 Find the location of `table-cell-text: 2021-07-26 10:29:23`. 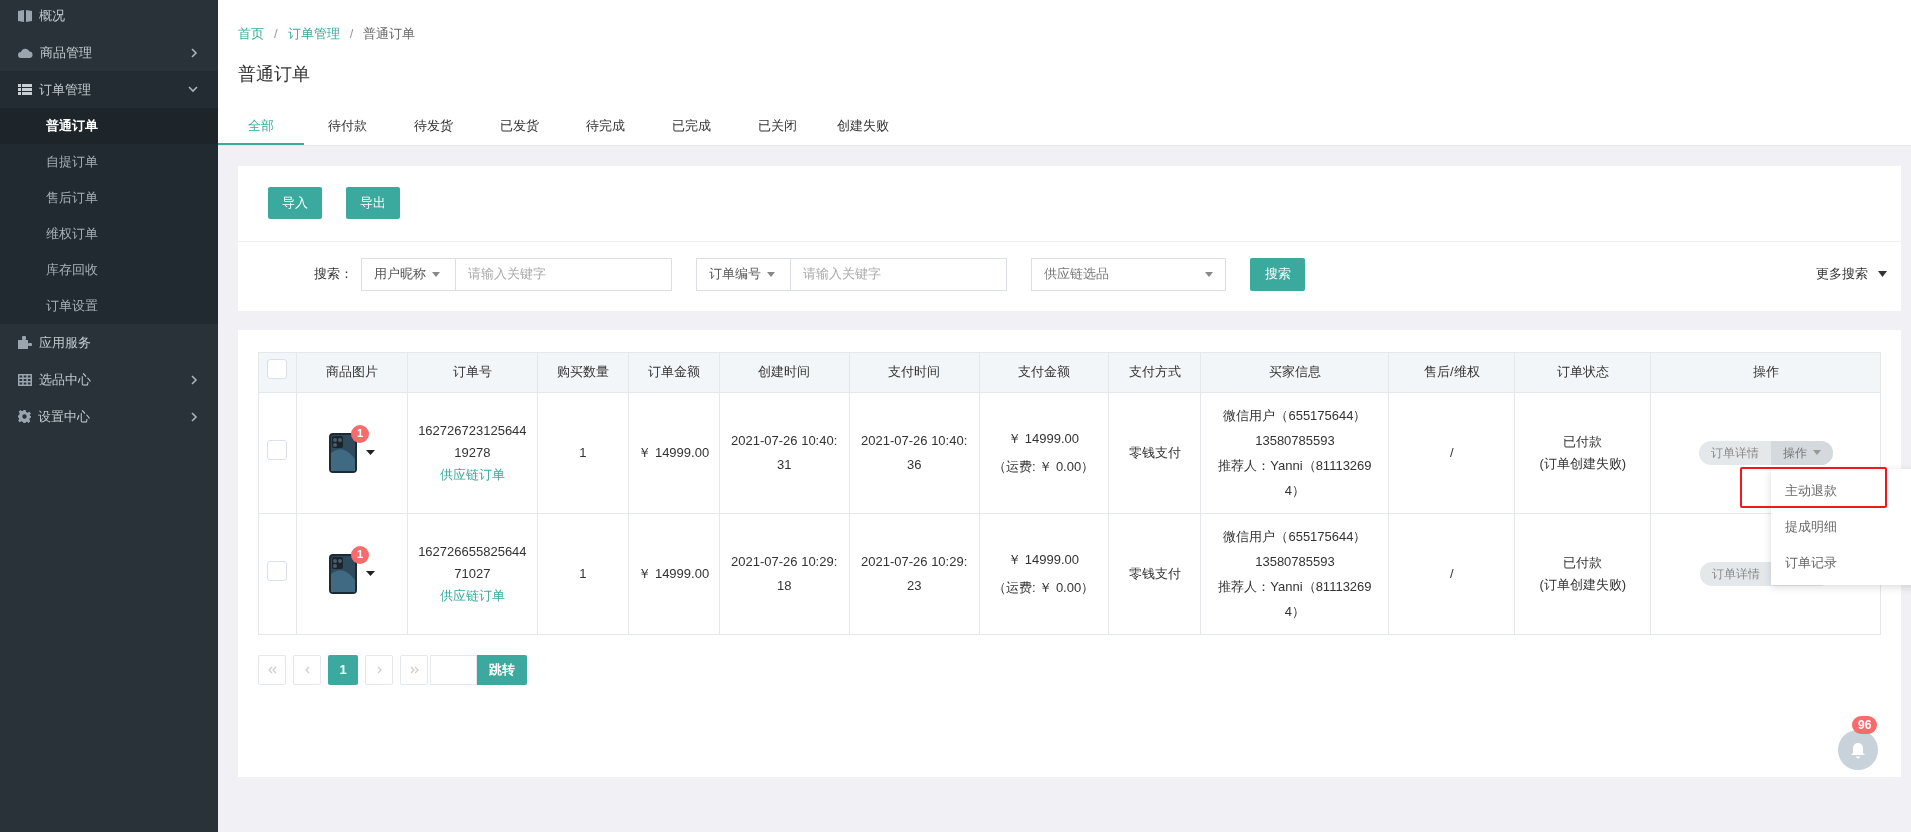

table-cell-text: 2021-07-26 10:29:23 is located at coordinates (914, 573).